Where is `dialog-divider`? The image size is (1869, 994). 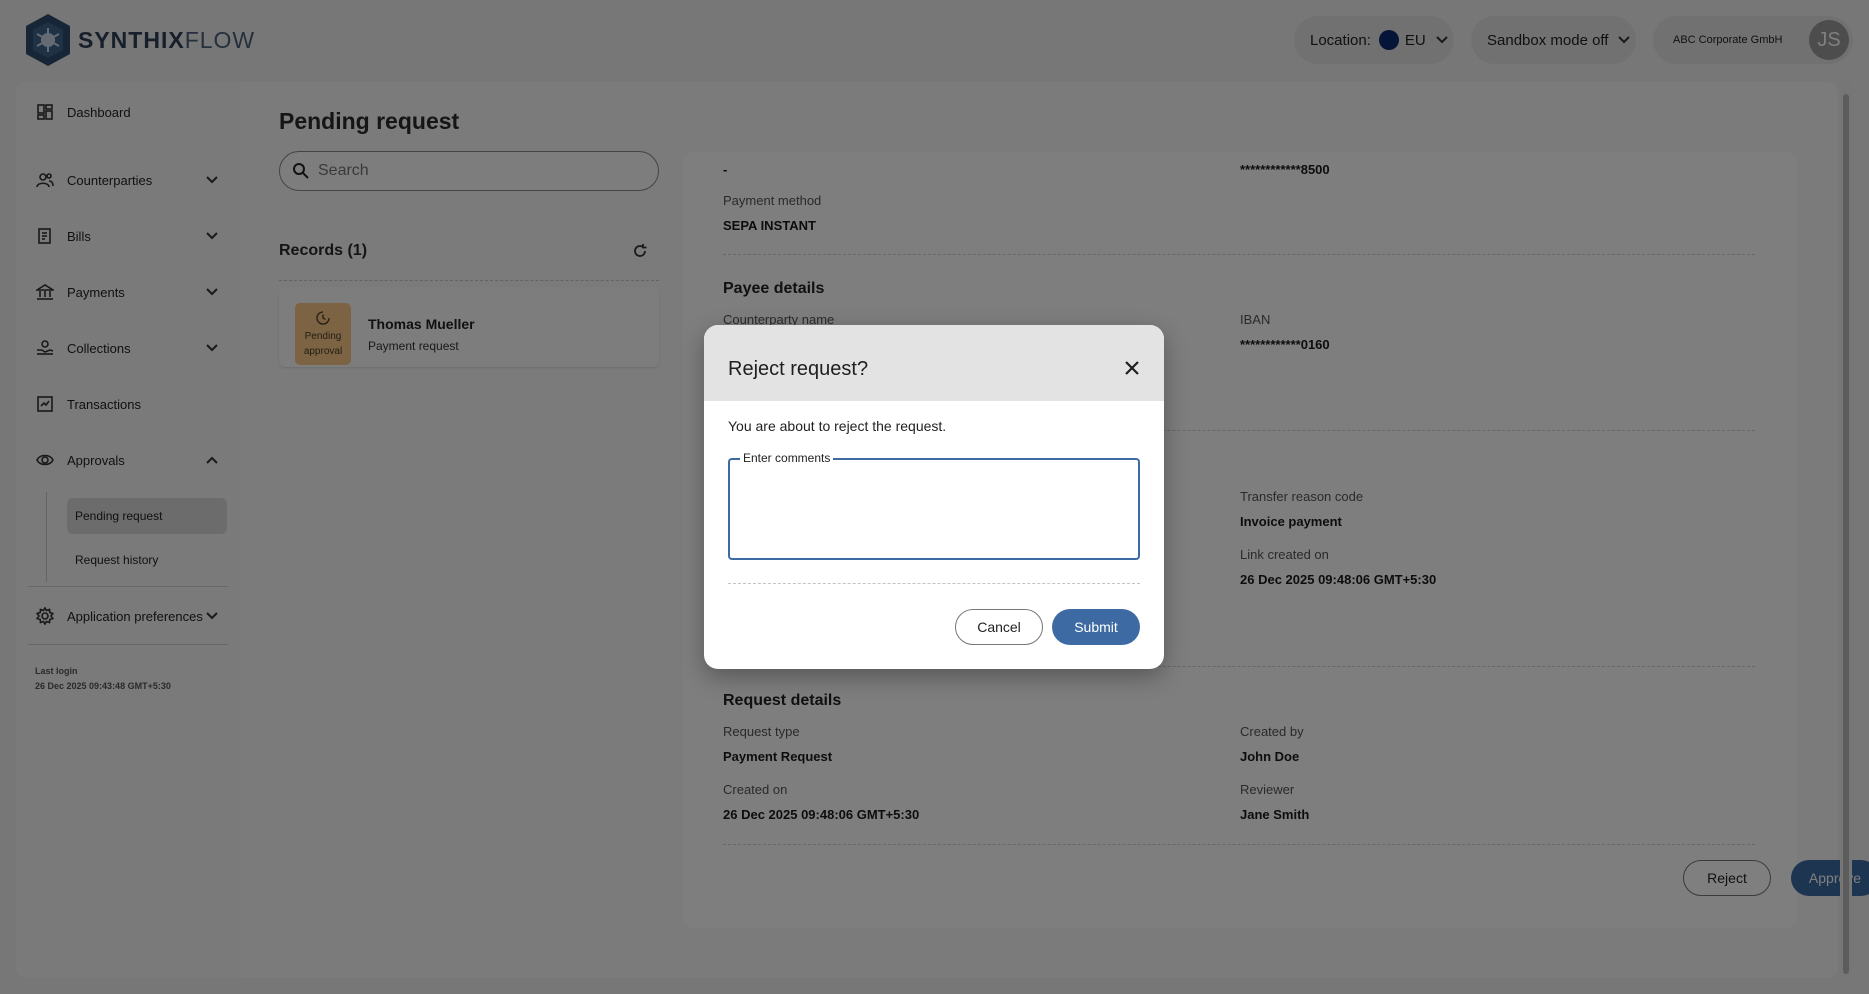 dialog-divider is located at coordinates (934, 583).